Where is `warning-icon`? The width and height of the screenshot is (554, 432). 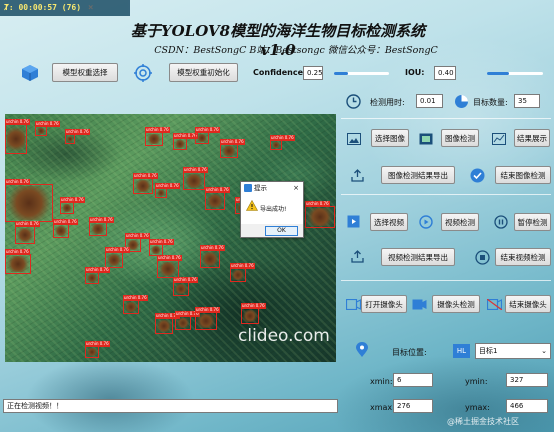
warning-icon is located at coordinates (252, 206).